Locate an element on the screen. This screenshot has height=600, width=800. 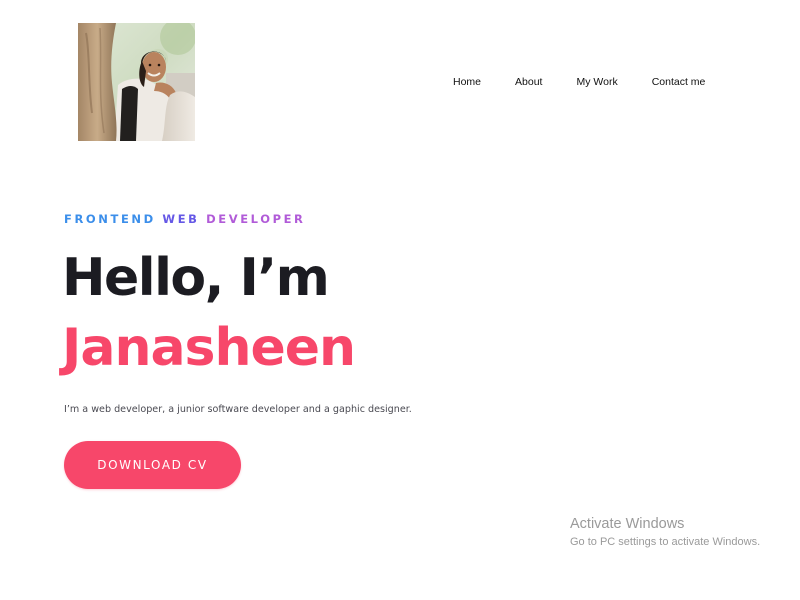
hero-name: Janasheen is located at coordinates (209, 348).